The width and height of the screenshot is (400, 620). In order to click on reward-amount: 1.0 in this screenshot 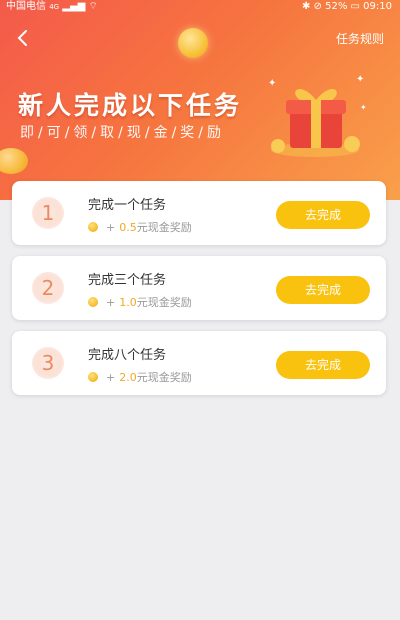, I will do `click(128, 302)`.